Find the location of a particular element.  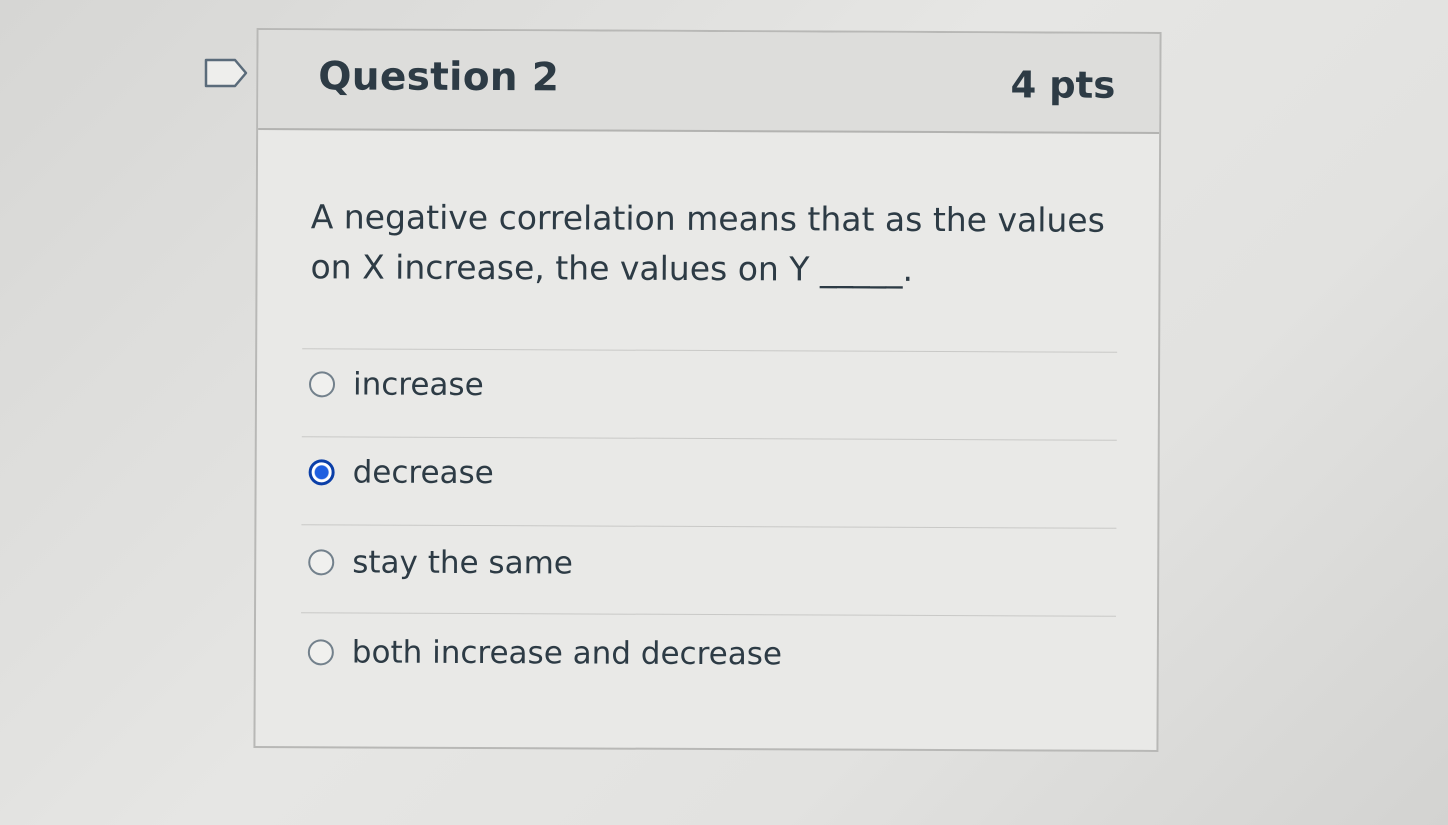

question-title: Question 2 is located at coordinates (439, 77).